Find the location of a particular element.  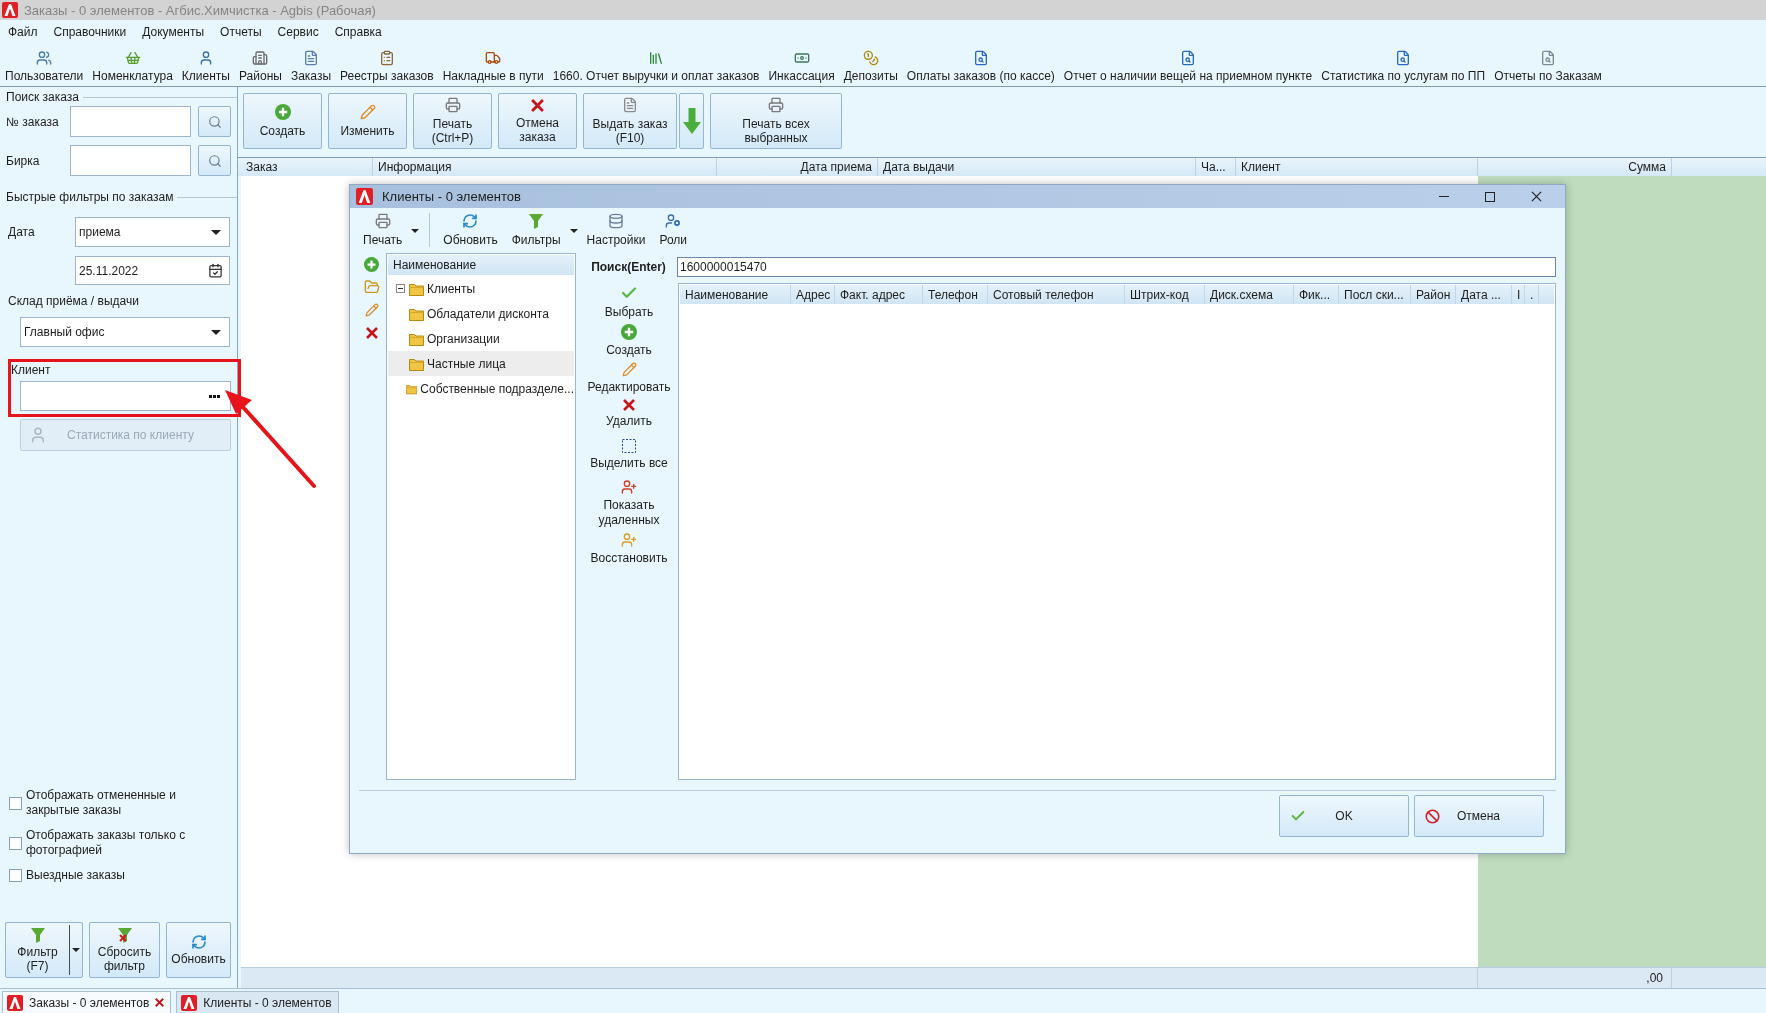

add-button is located at coordinates (371, 264).